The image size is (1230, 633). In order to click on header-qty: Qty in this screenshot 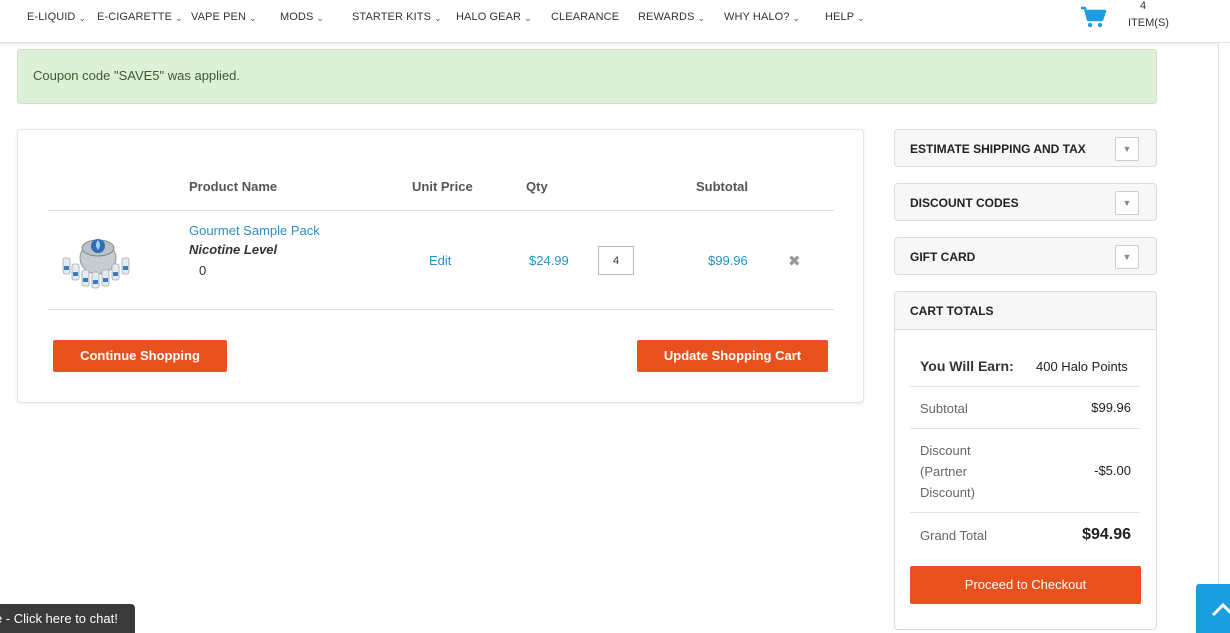, I will do `click(537, 186)`.